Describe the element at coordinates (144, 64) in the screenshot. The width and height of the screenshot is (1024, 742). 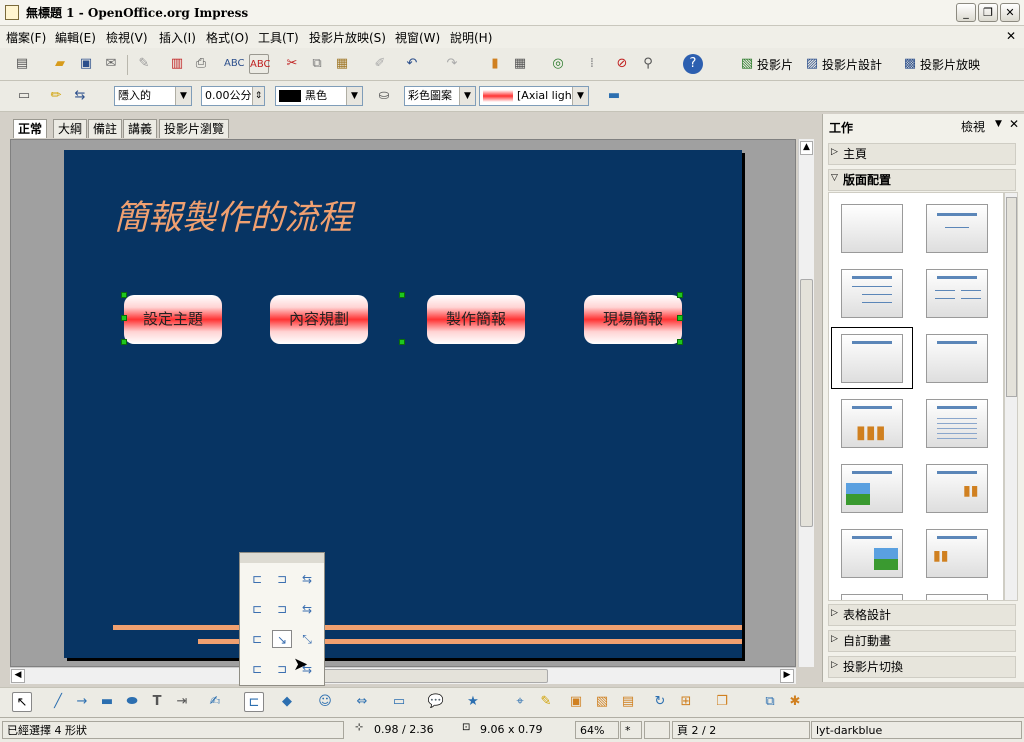
I see `edit-file-icon: ✎` at that location.